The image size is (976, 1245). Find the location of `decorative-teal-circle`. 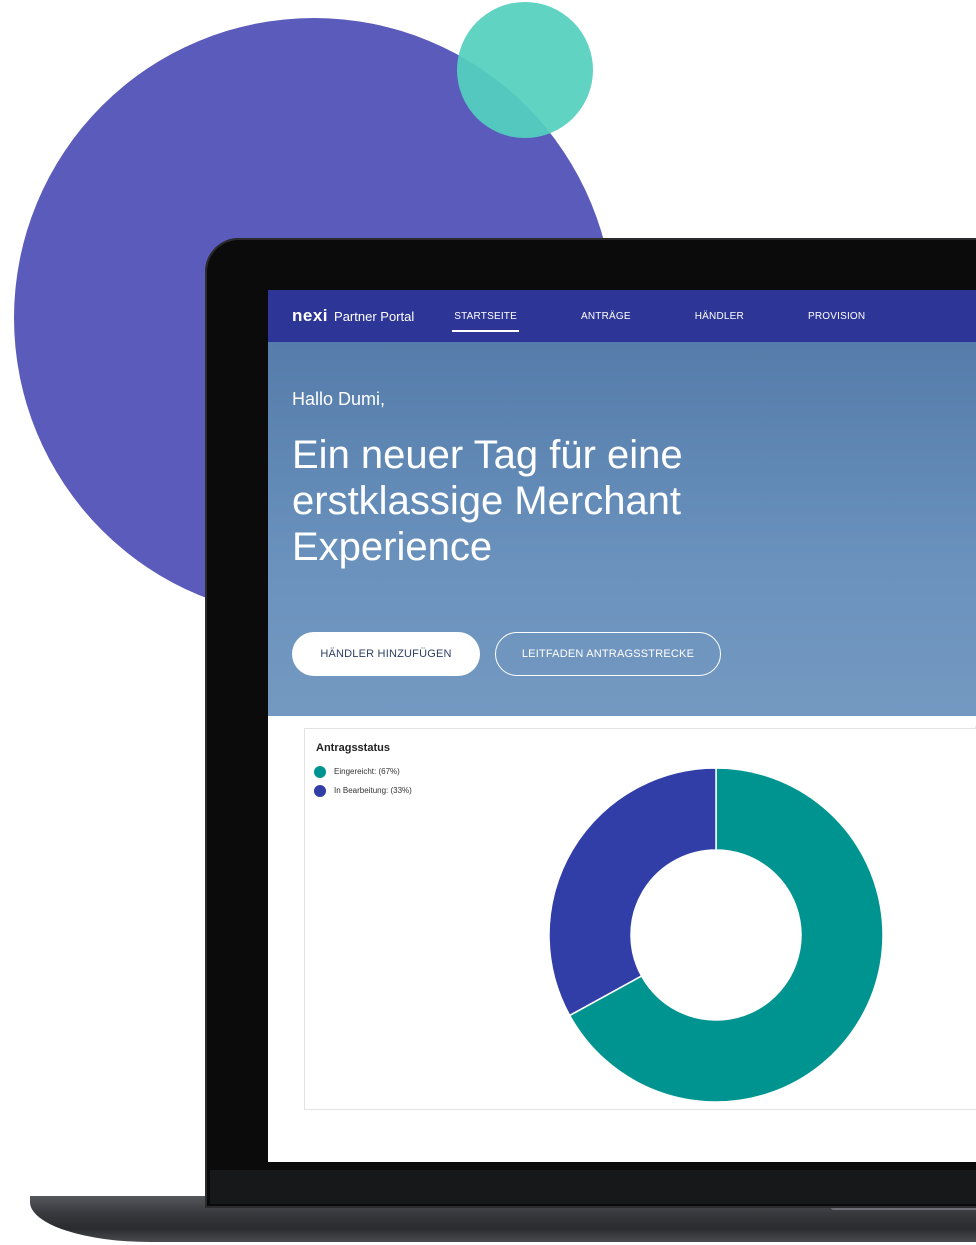

decorative-teal-circle is located at coordinates (525, 70).